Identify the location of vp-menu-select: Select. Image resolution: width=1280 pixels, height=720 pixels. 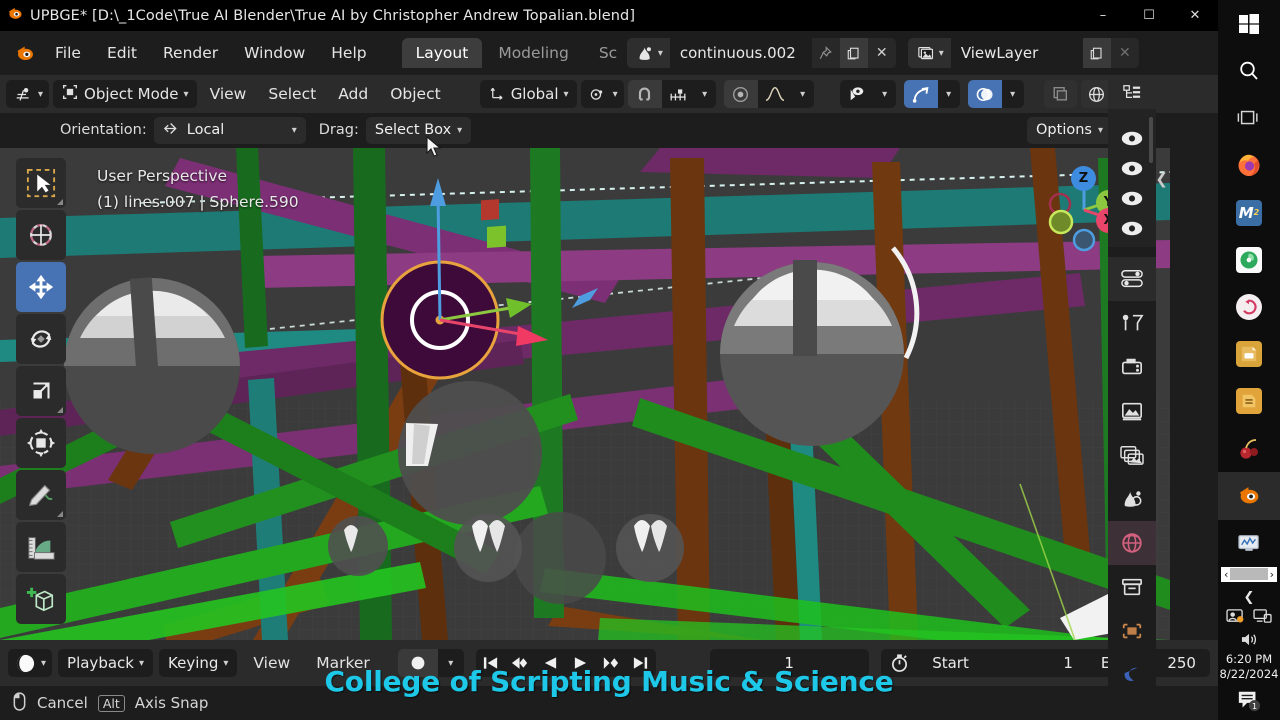
(292, 94).